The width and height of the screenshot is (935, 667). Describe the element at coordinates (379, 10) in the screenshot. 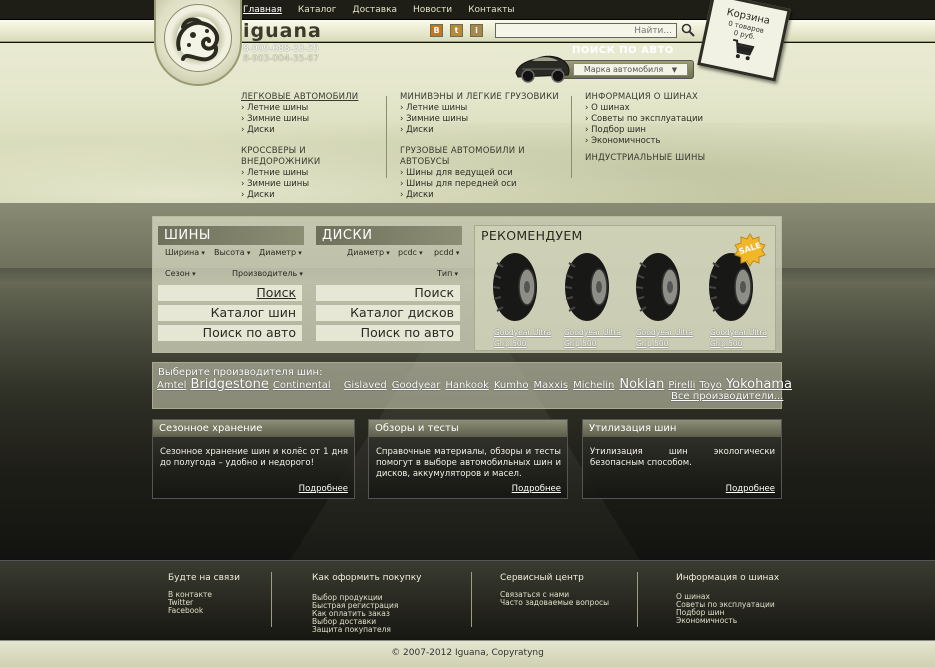

I see `nav-delivery: Доставка` at that location.